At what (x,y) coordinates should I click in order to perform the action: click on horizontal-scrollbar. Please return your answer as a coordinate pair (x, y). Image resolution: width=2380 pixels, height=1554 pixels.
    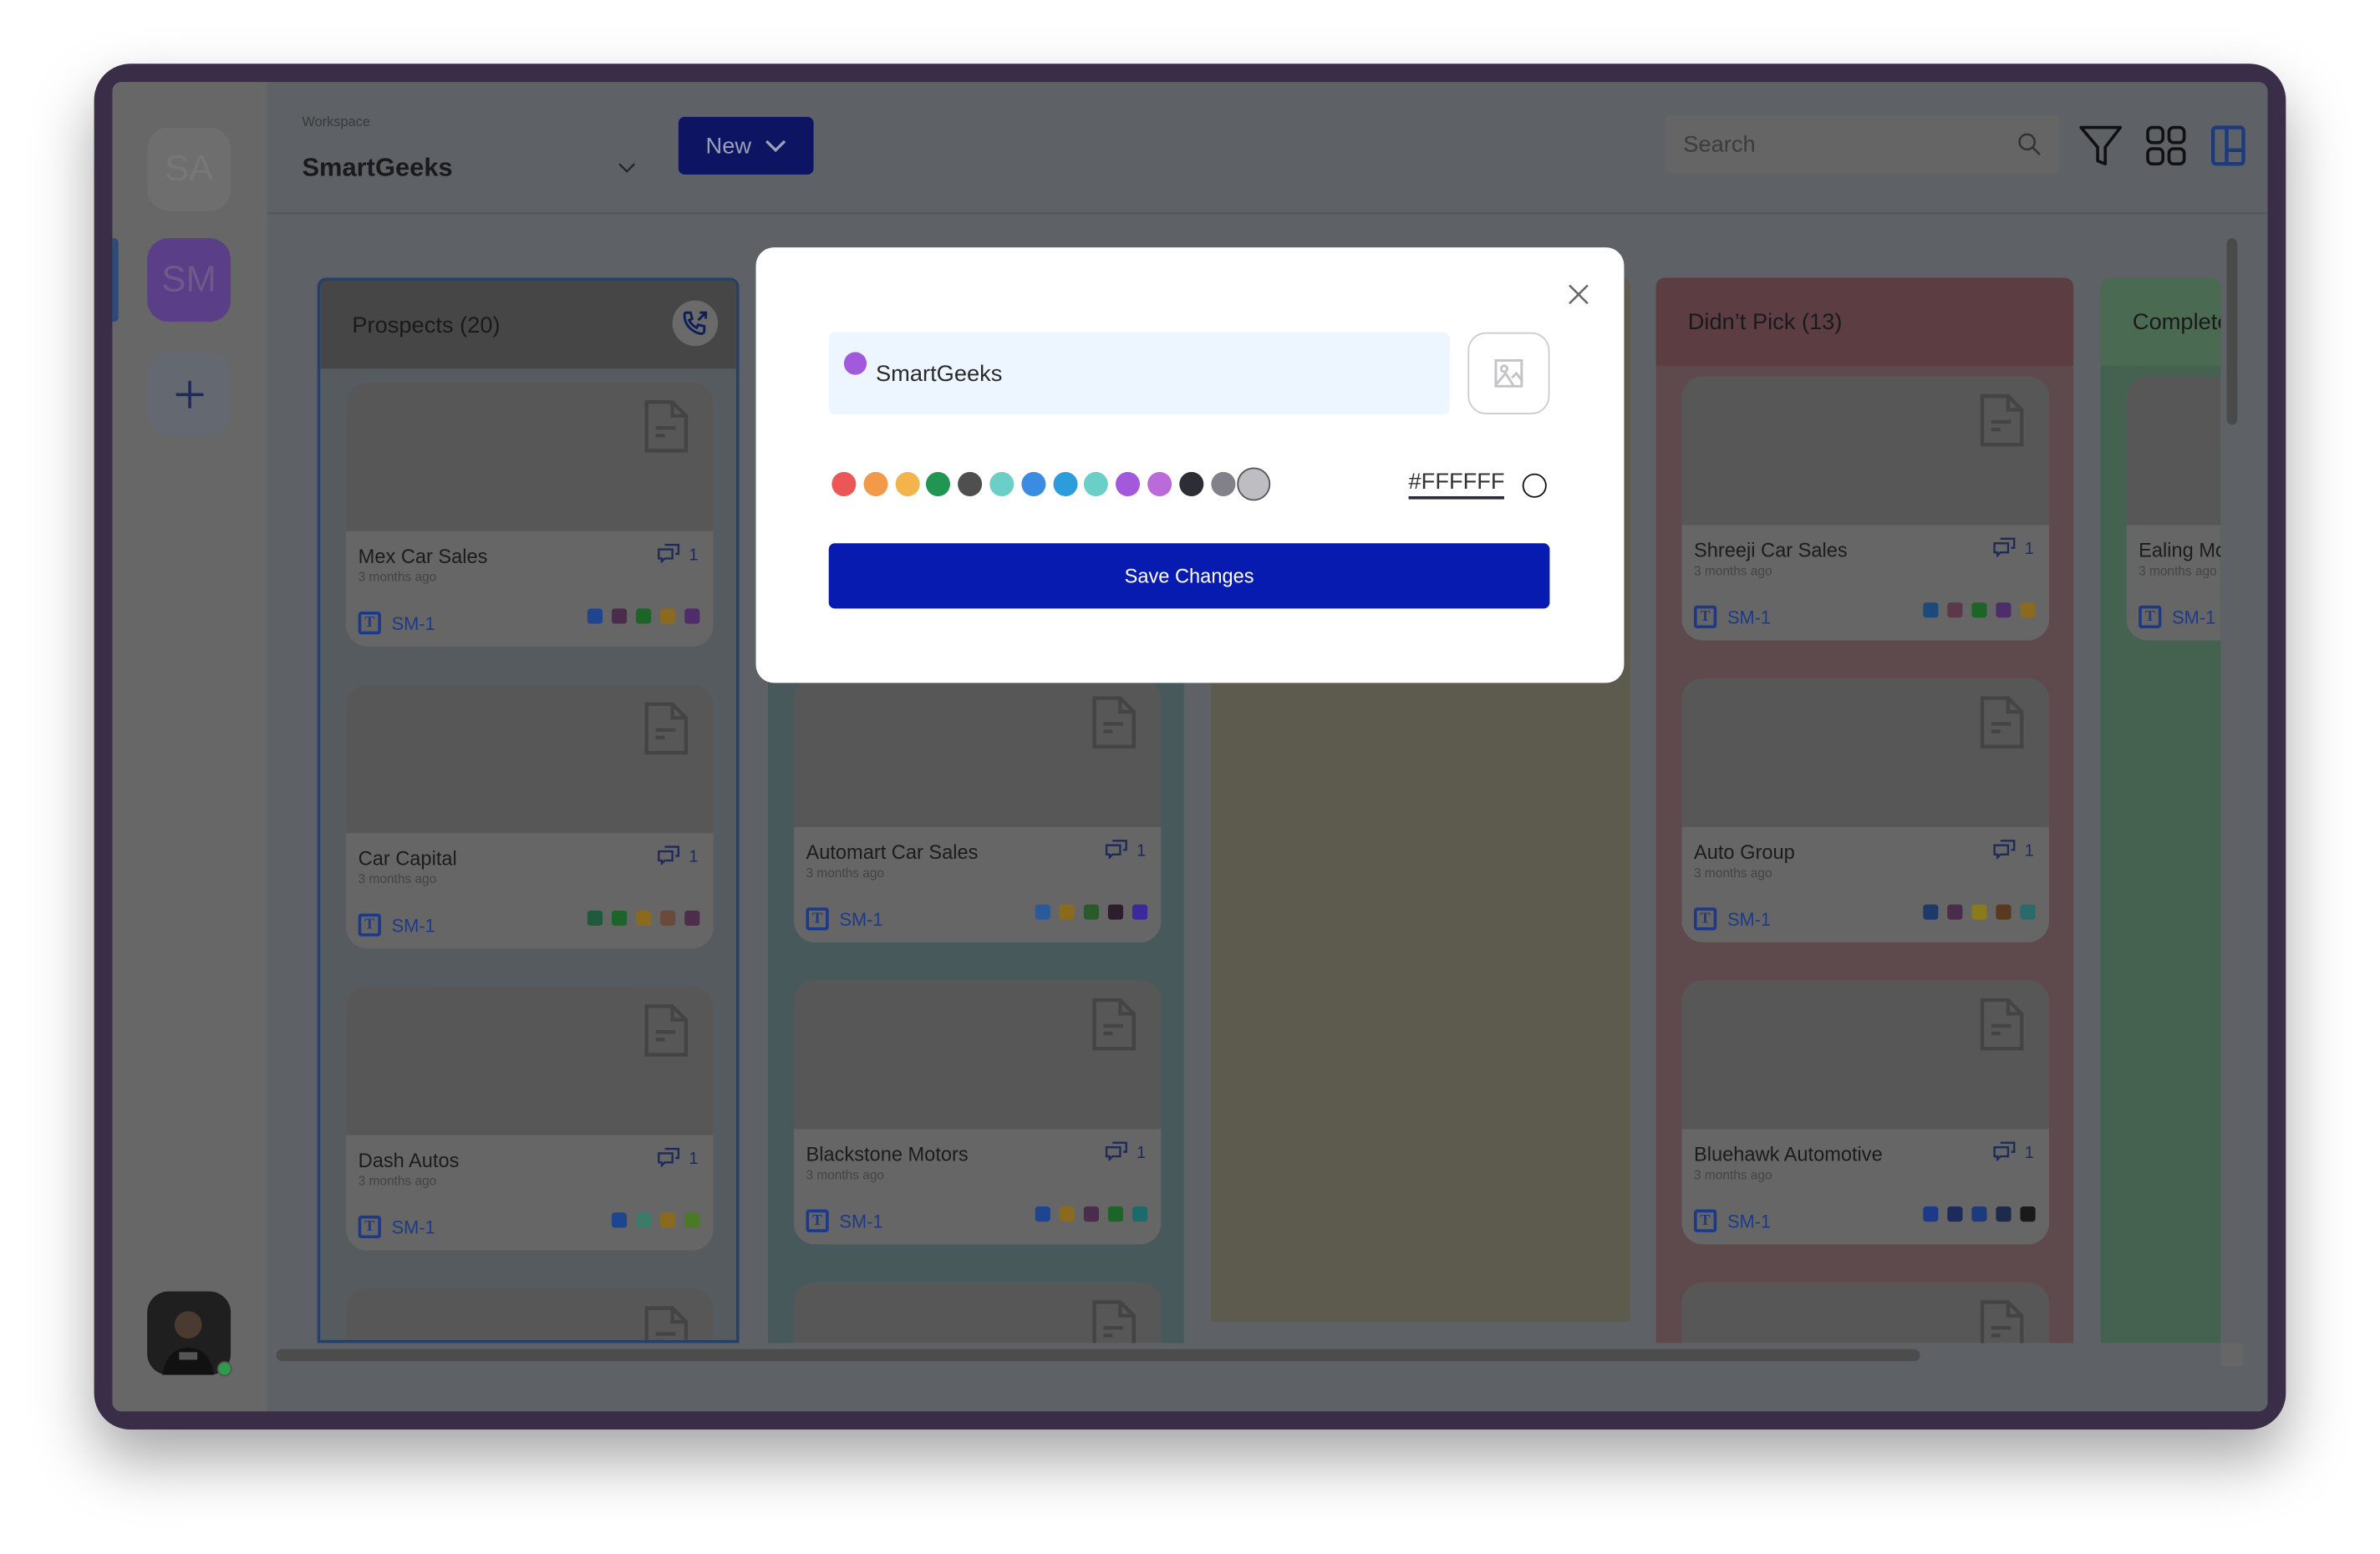
    Looking at the image, I should click on (1098, 1355).